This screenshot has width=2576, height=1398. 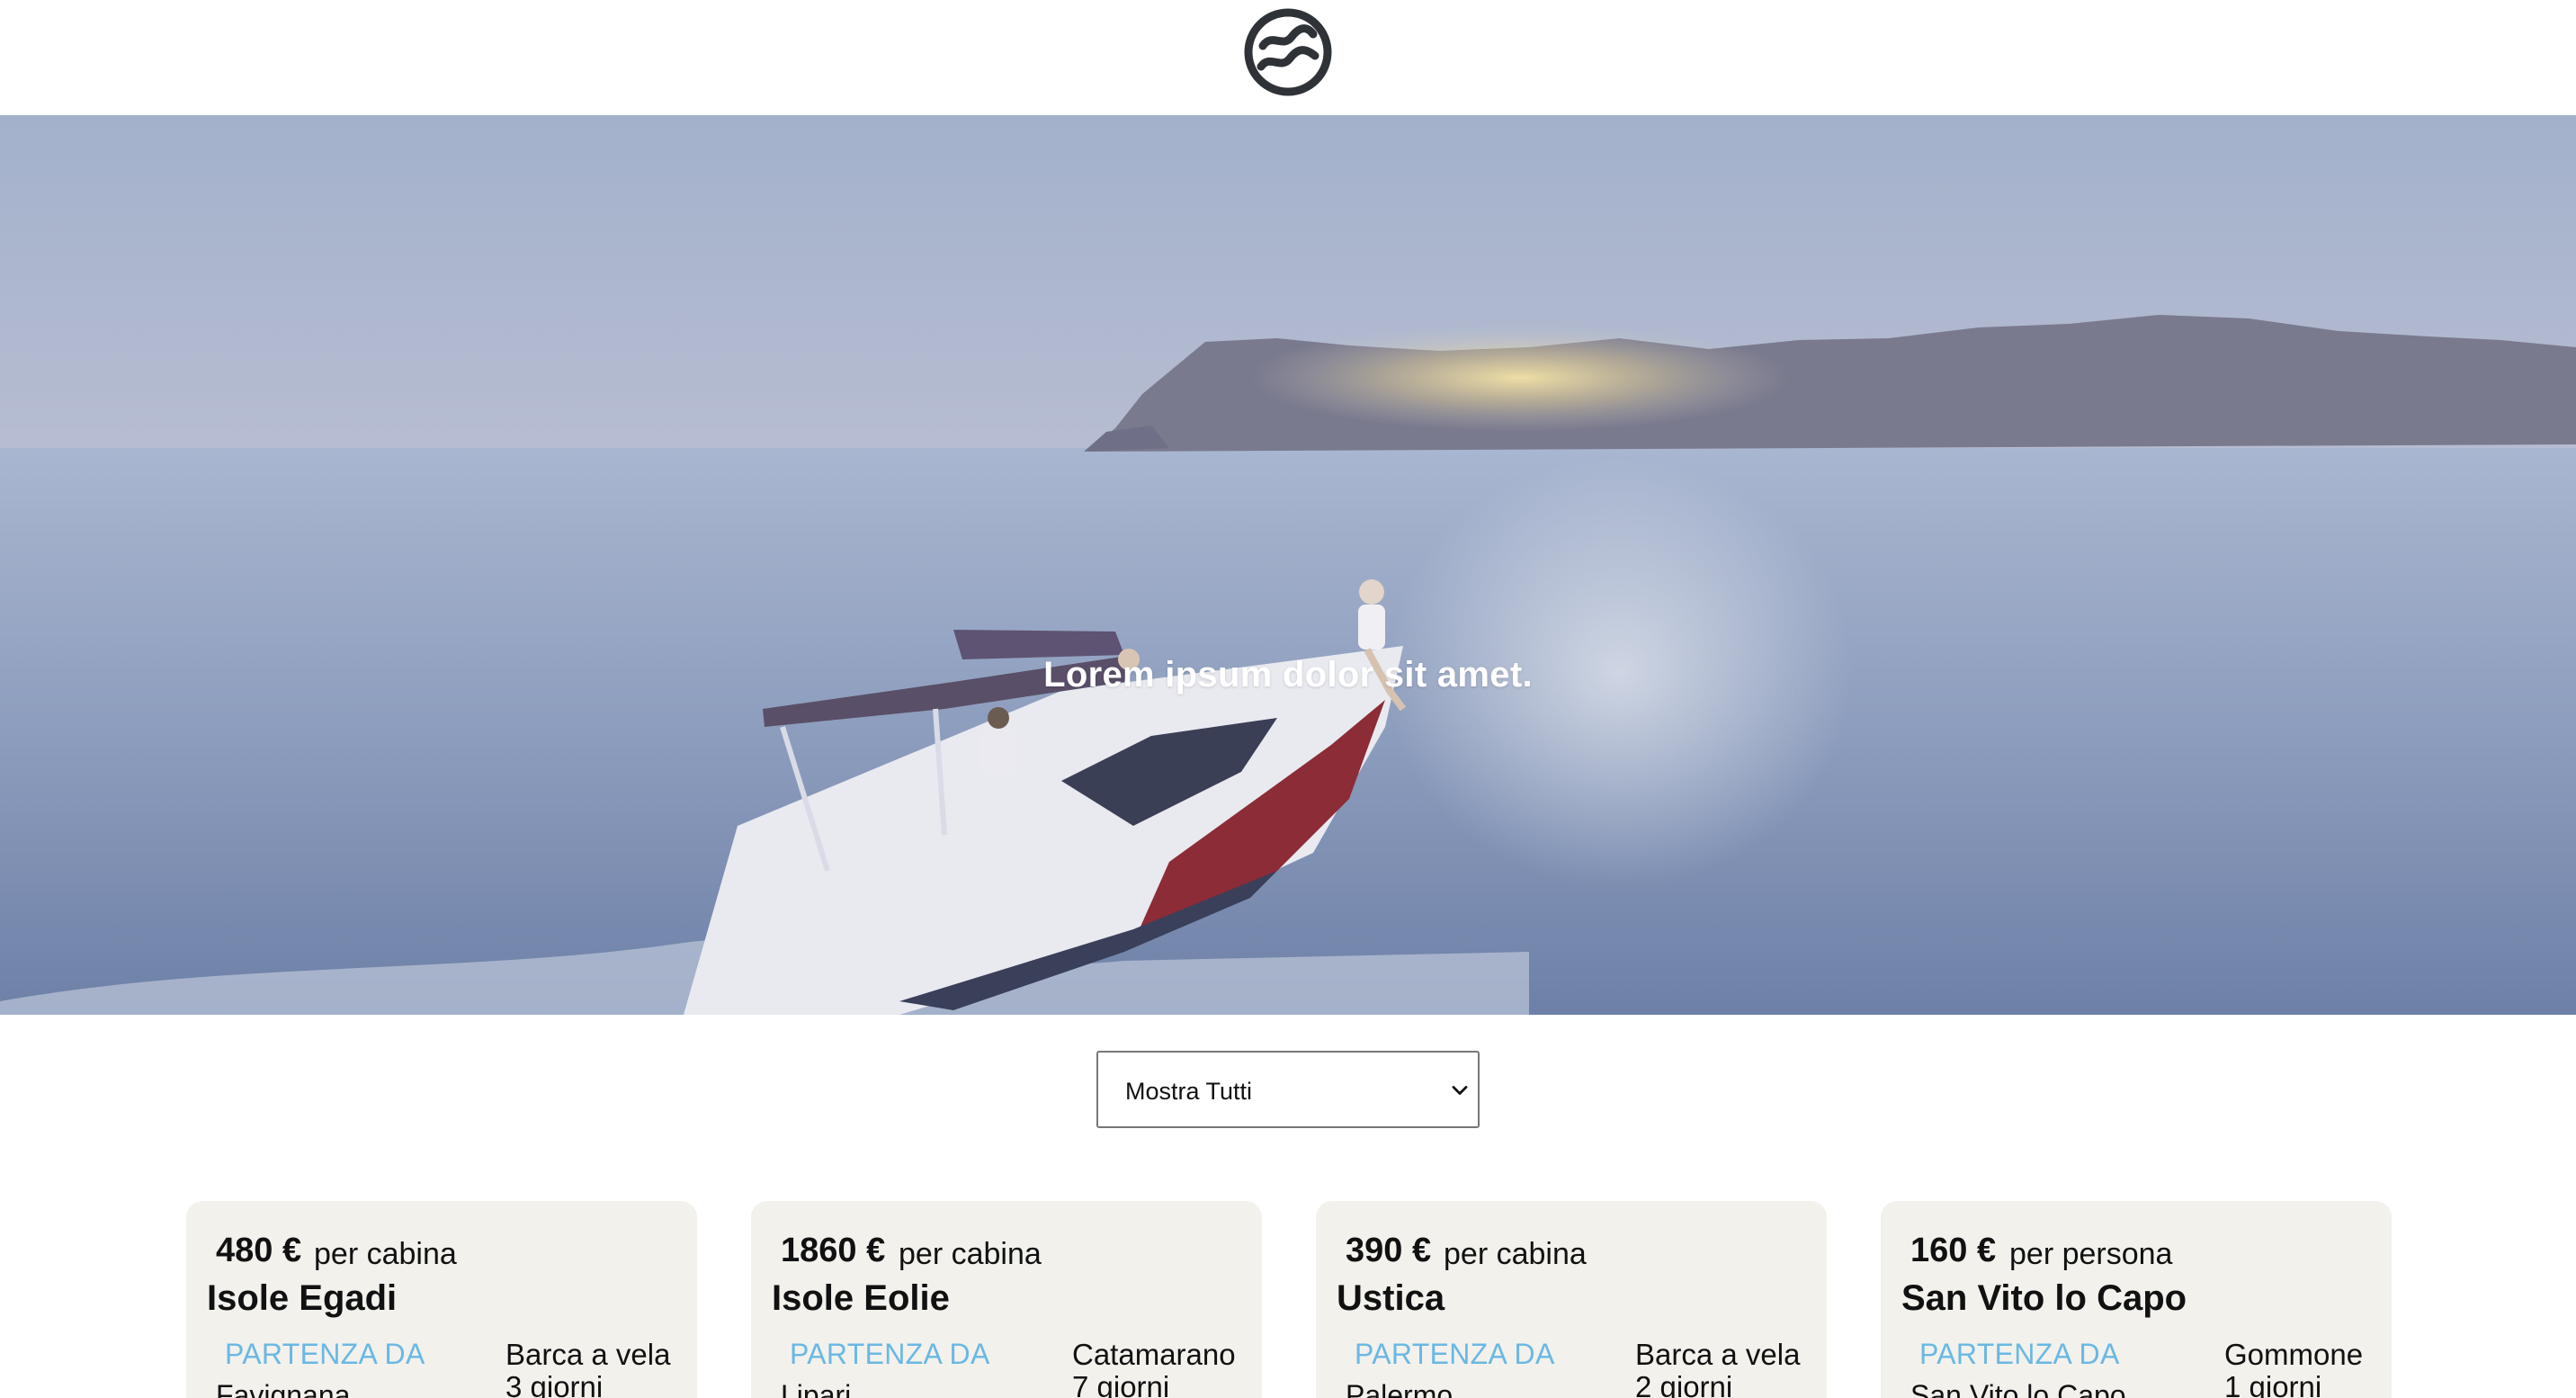 I want to click on departure-place: Palermo, so click(x=1399, y=1388).